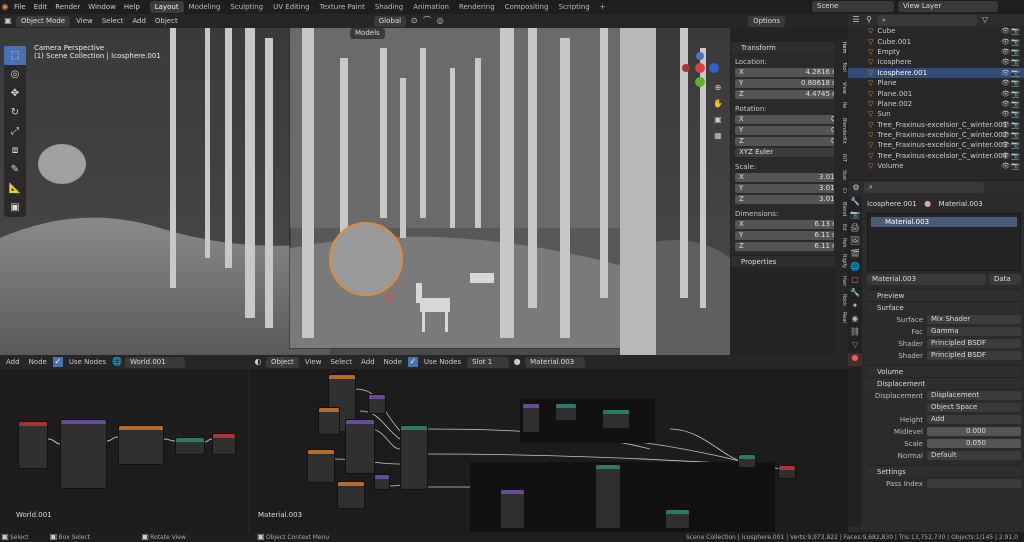 The height and width of the screenshot is (542, 1024). Describe the element at coordinates (869, 20) in the screenshot. I see `filter-icon: ⚲` at that location.